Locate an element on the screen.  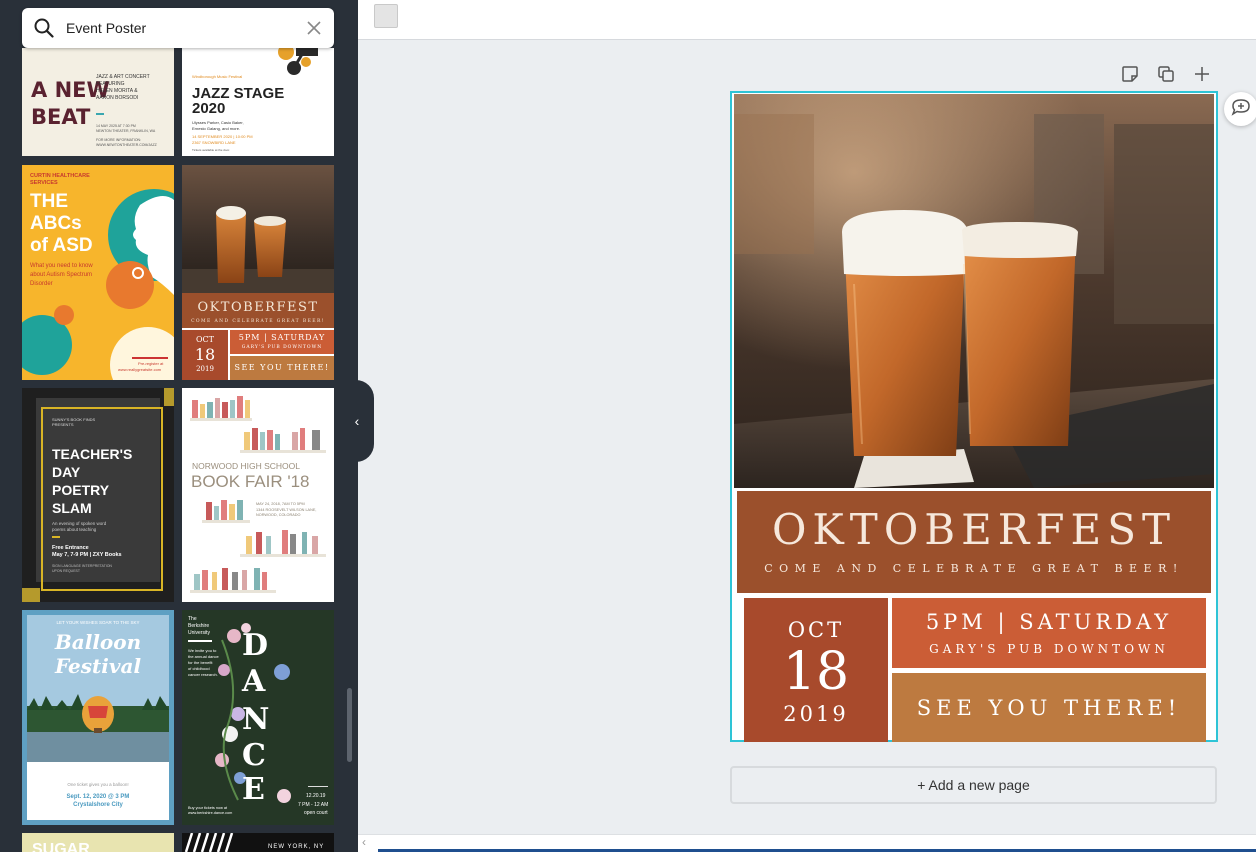
sidebar-scrollbar is located at coordinates (349, 725).